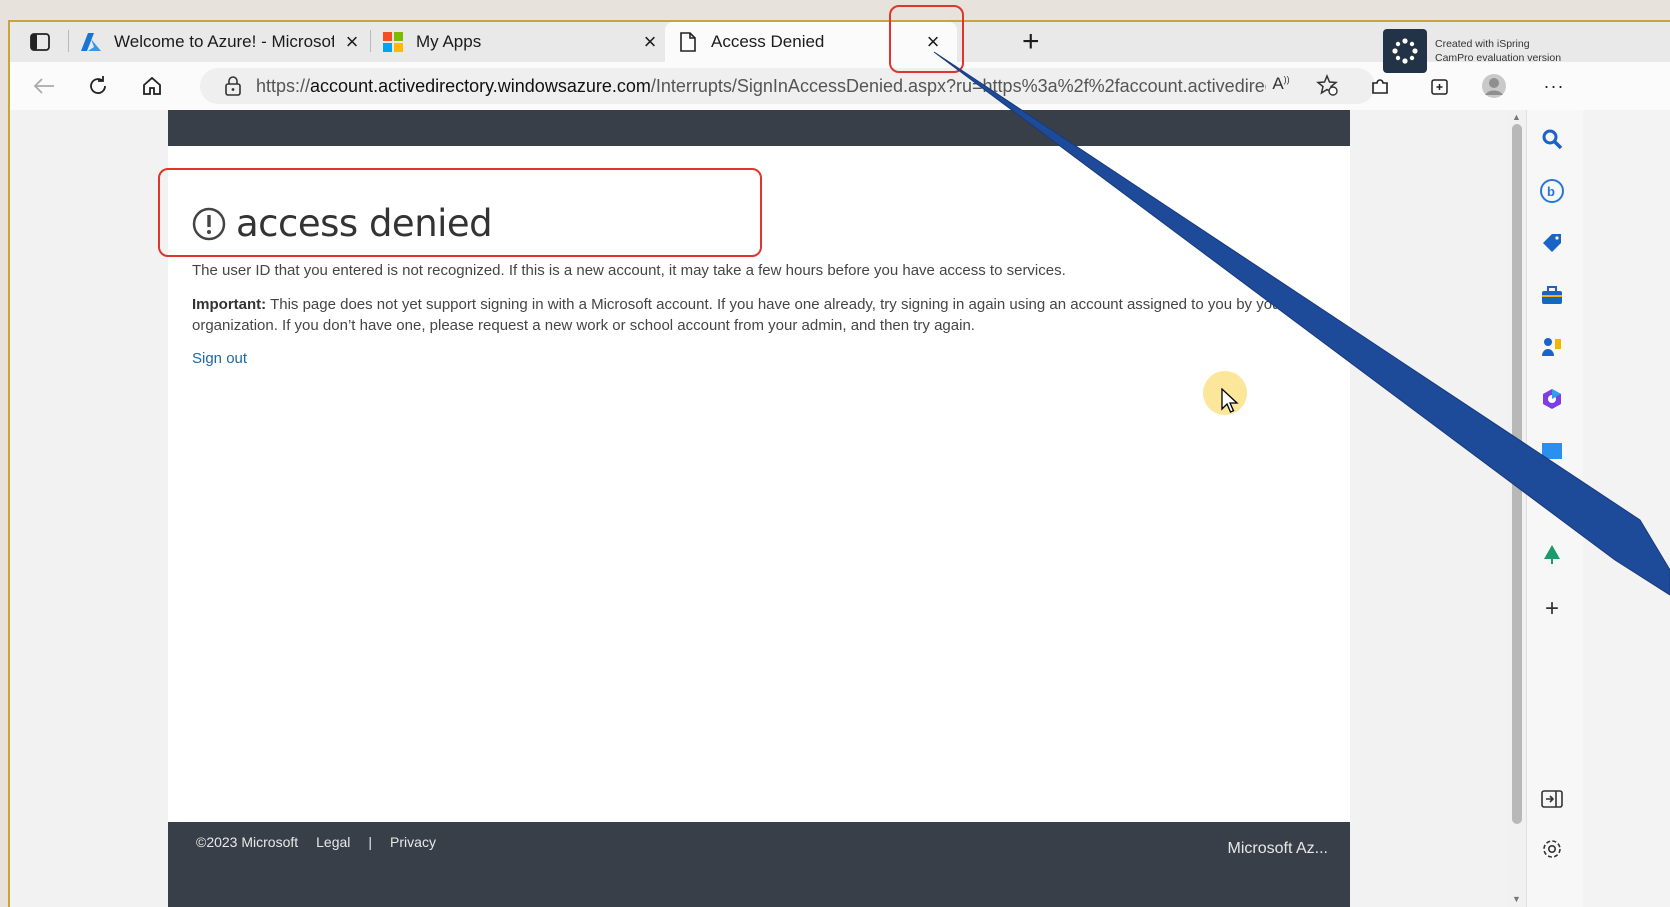 Image resolution: width=1670 pixels, height=907 pixels. I want to click on microsoft-logo-icon, so click(393, 42).